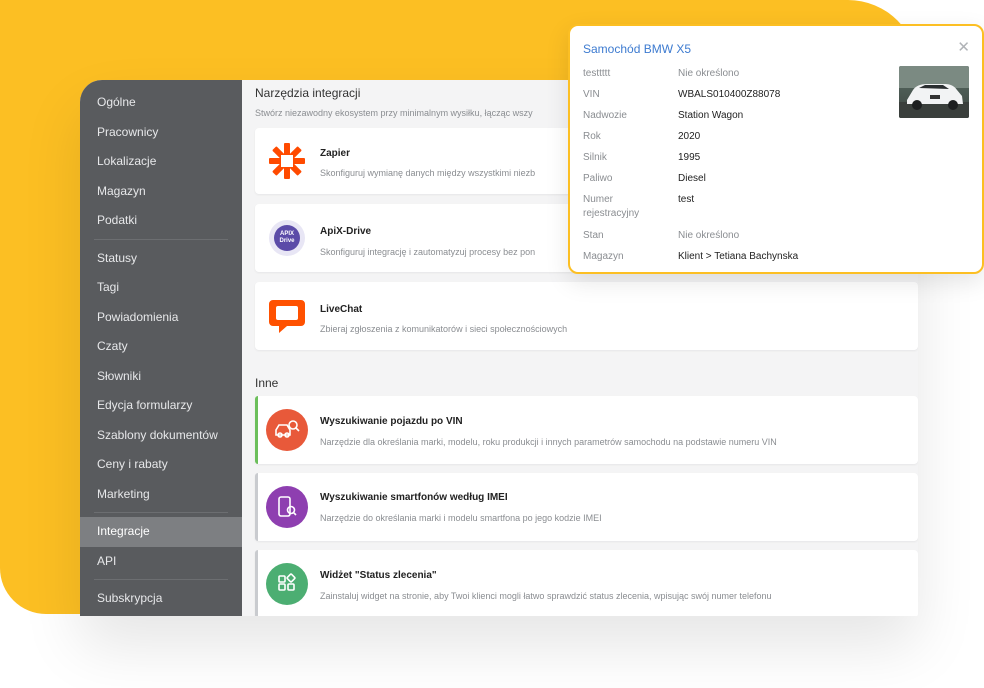  What do you see at coordinates (161, 465) in the screenshot?
I see `sidebar-item-ceny-i-rabaty: Ceny i rabaty` at bounding box center [161, 465].